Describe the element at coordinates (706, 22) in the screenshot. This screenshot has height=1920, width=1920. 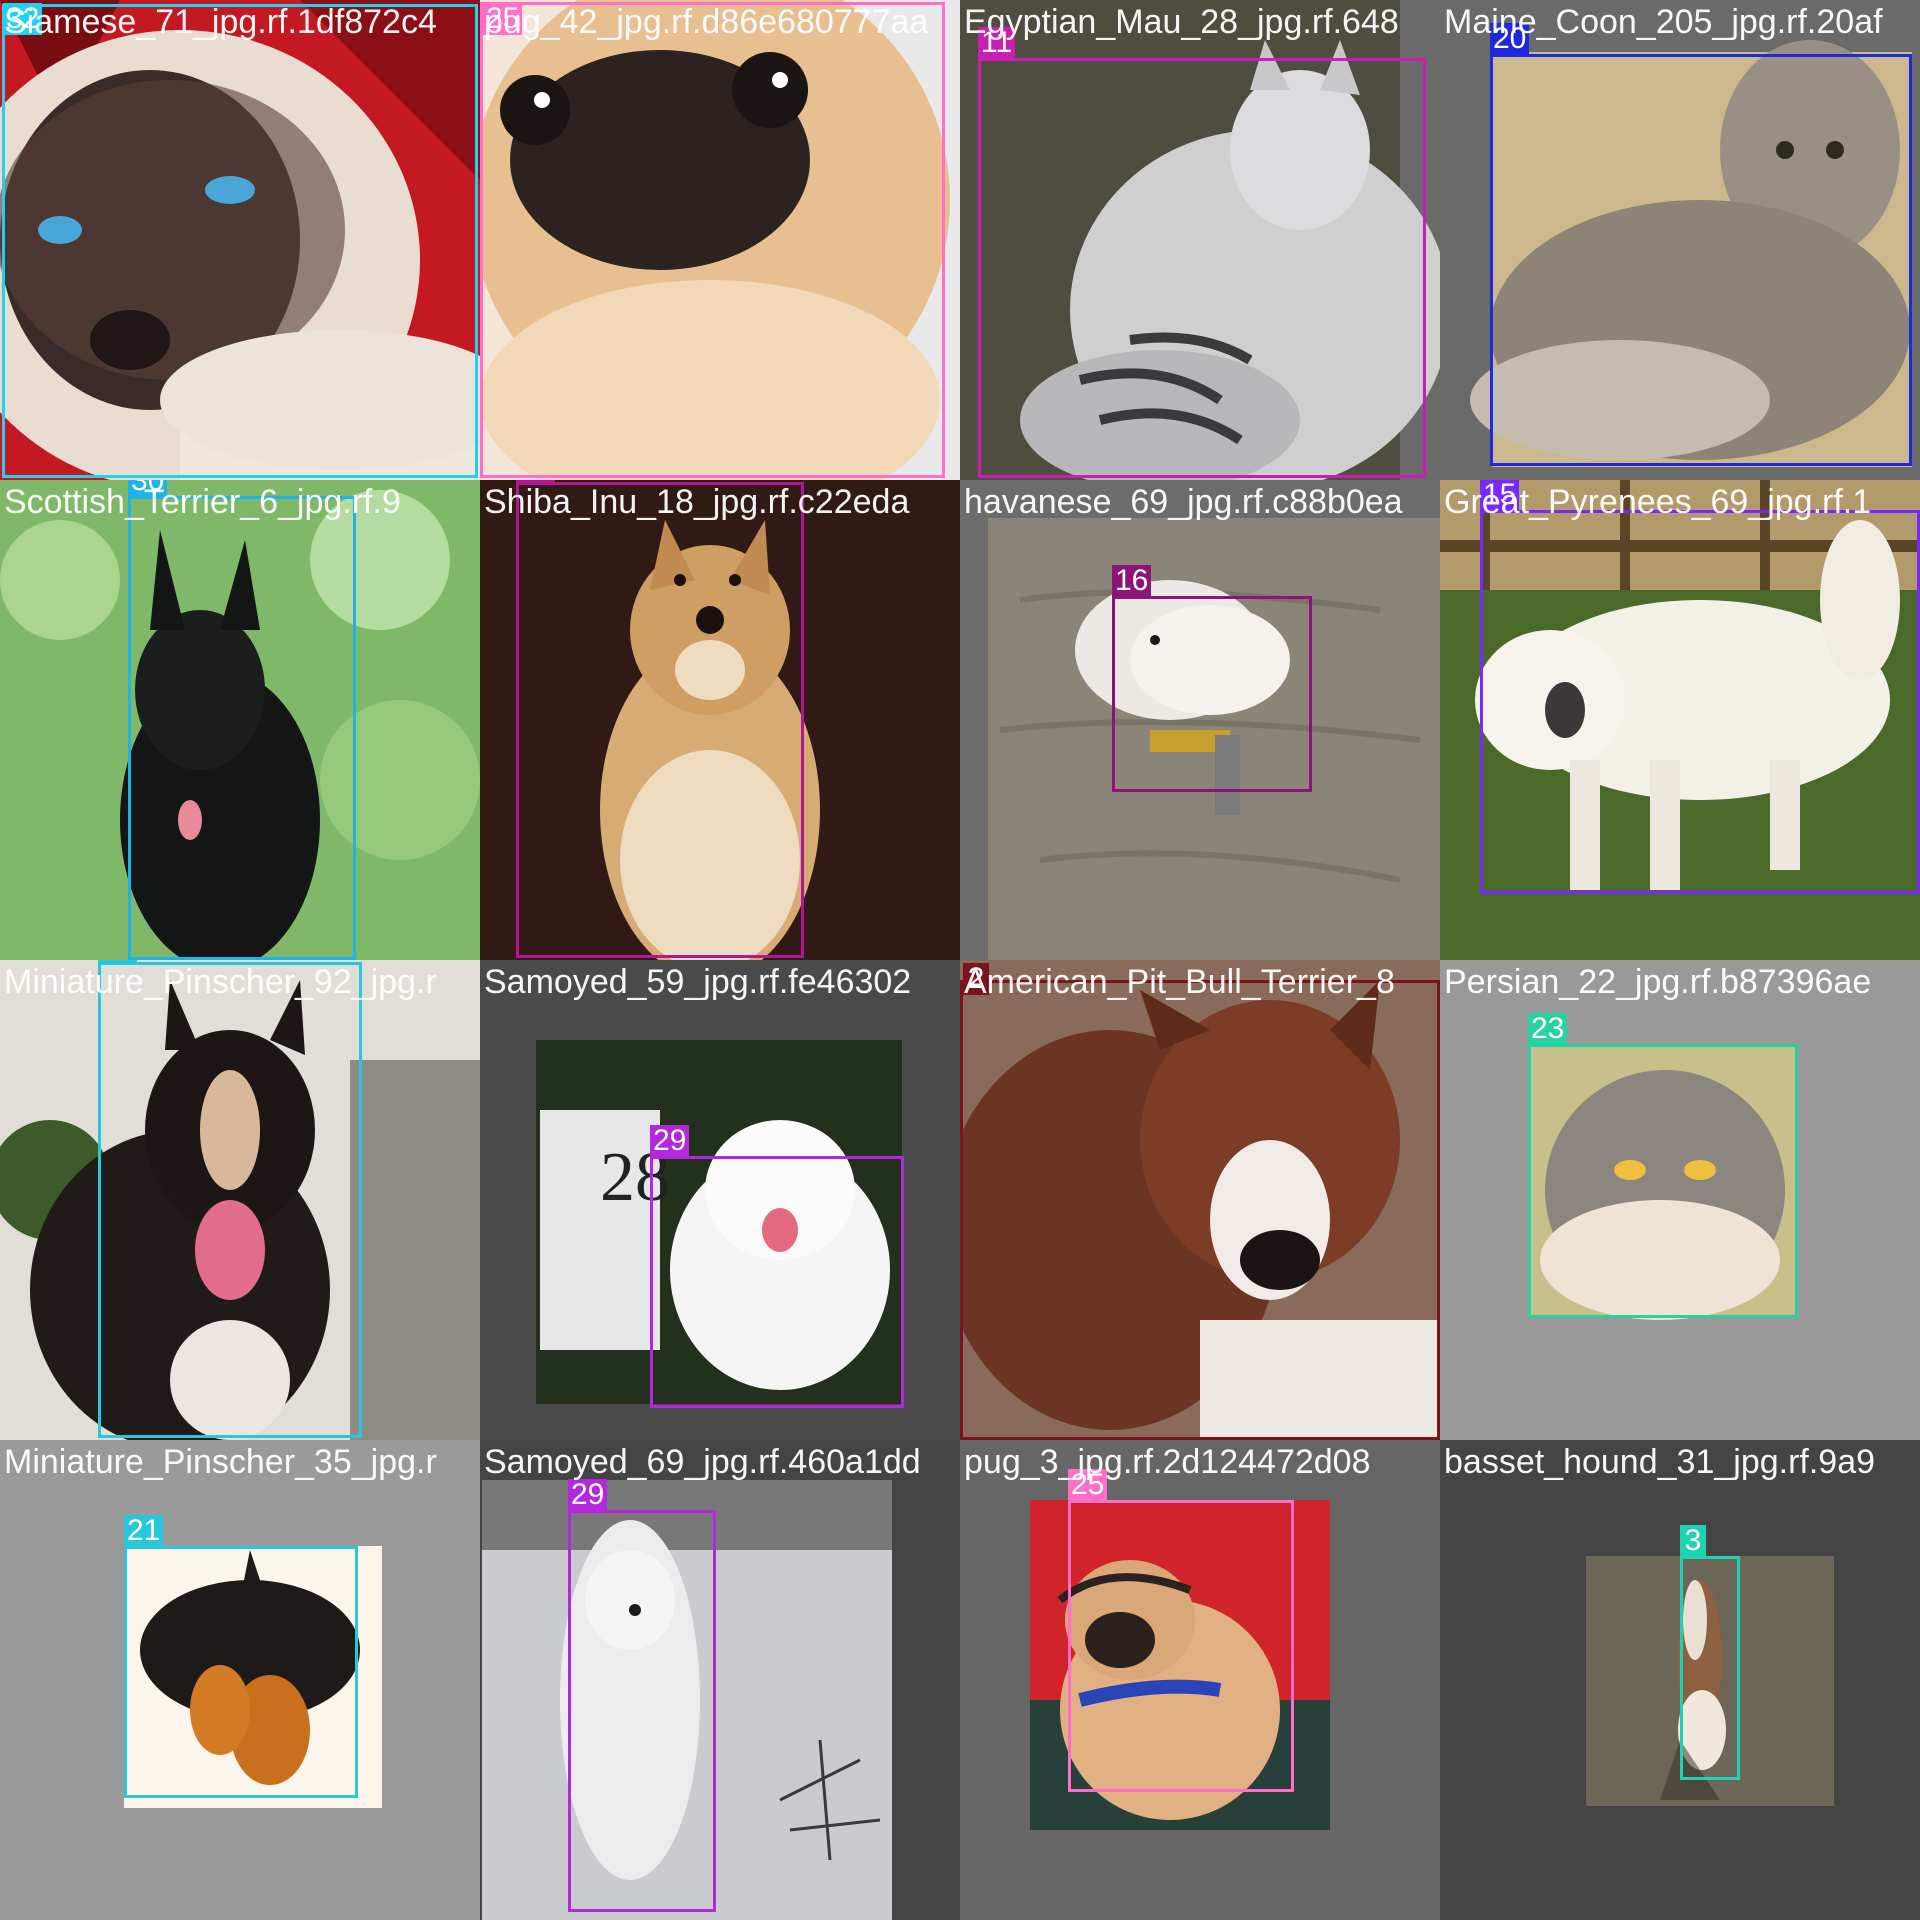
I see `tile-title: pug_42_jpg.rf.d86e680777aa` at that location.